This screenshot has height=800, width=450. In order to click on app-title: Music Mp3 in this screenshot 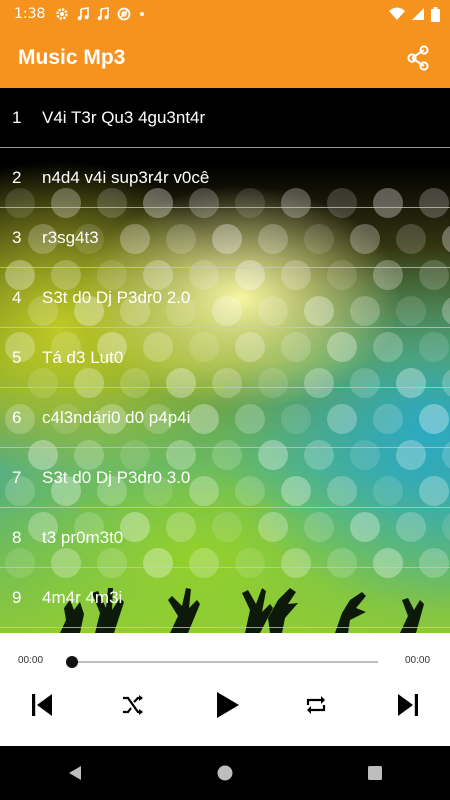, I will do `click(72, 57)`.